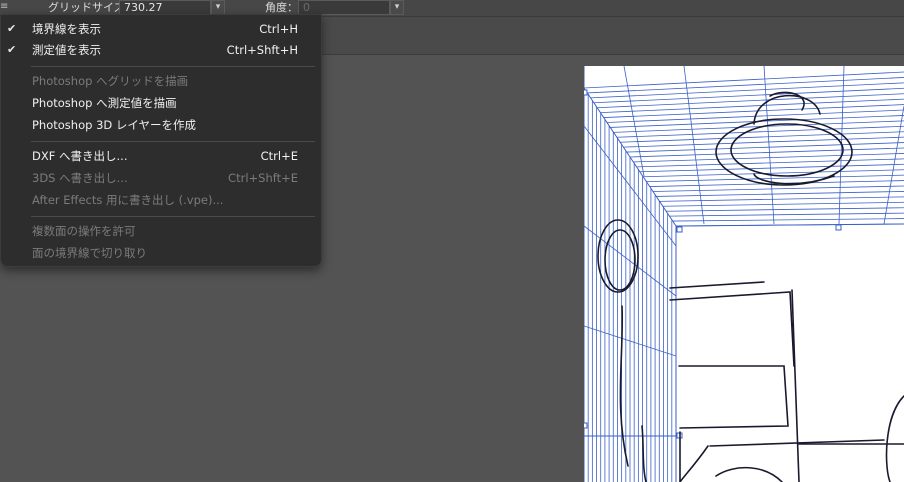  I want to click on menu-item-shortcut: Ctrl+Shft+H, so click(262, 50).